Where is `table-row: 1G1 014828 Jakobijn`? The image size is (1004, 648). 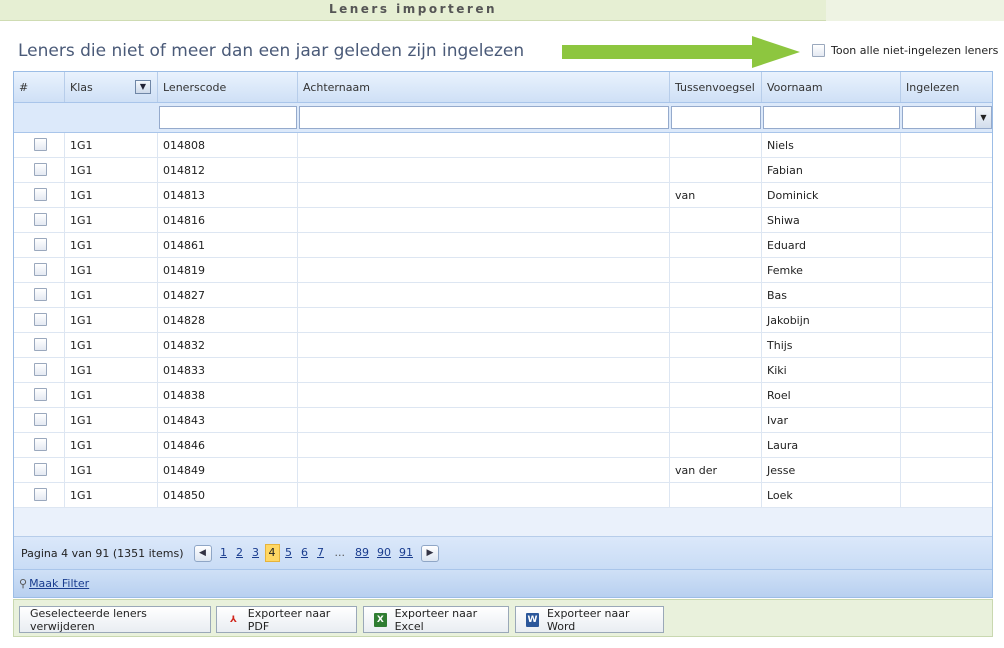 table-row: 1G1 014828 Jakobijn is located at coordinates (503, 320).